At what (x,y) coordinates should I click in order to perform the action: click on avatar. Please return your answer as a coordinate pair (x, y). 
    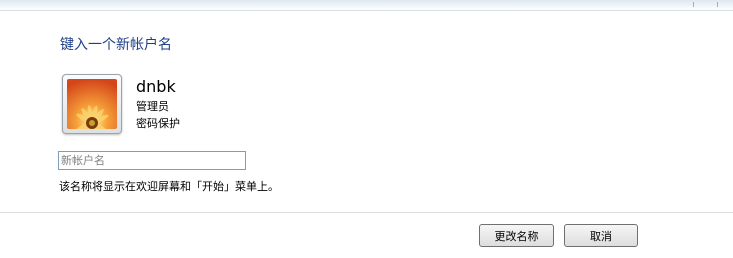
    Looking at the image, I should click on (92, 104).